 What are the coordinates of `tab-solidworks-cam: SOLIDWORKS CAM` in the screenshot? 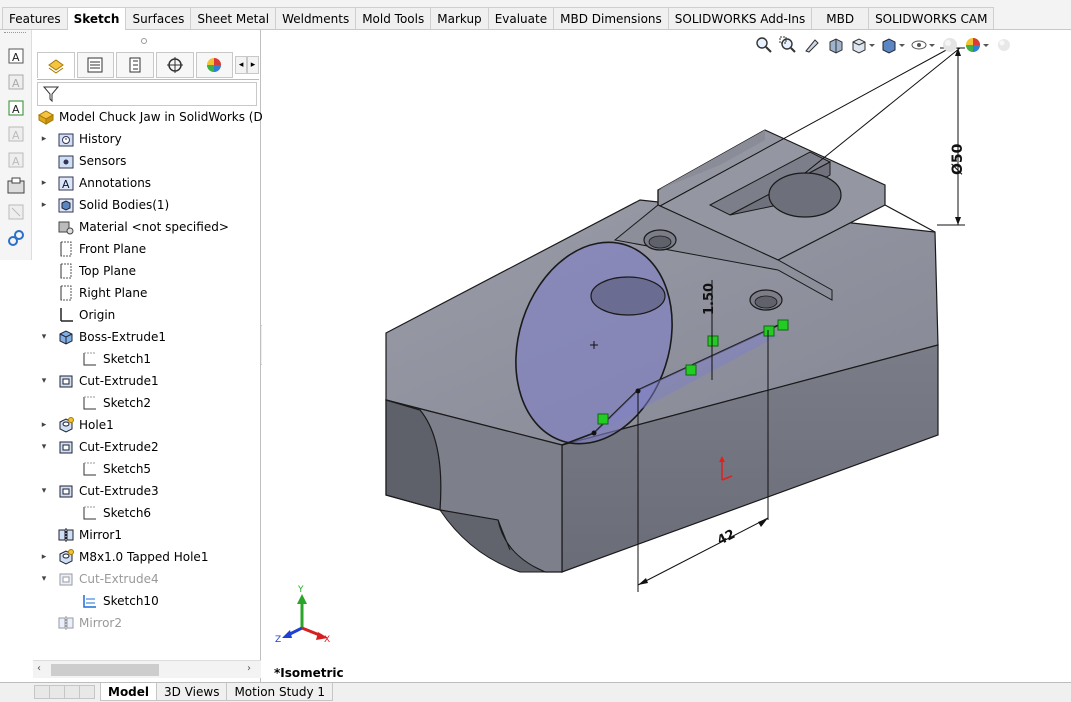 It's located at (931, 18).